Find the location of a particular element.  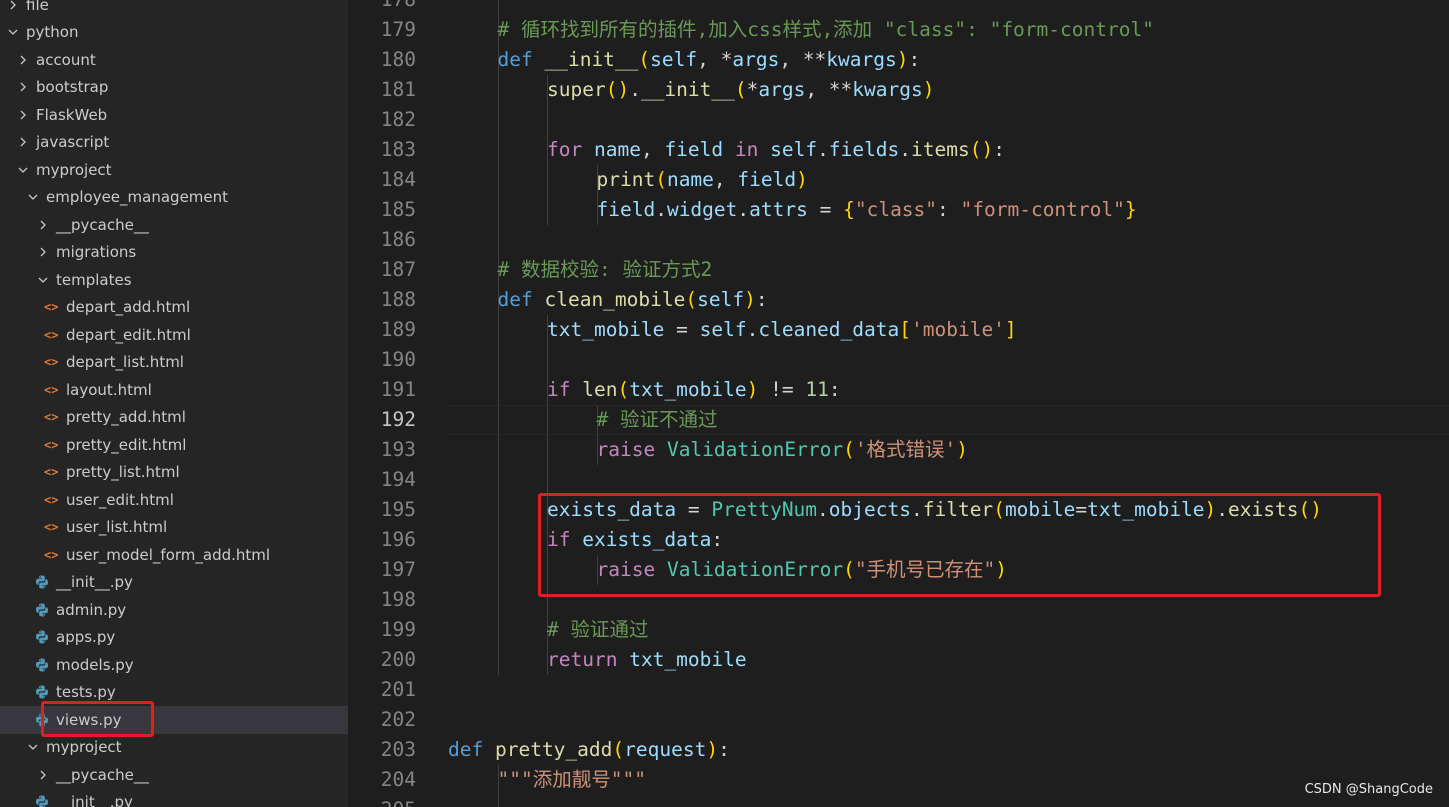

file-item: <> depart_add.html is located at coordinates (174, 308).